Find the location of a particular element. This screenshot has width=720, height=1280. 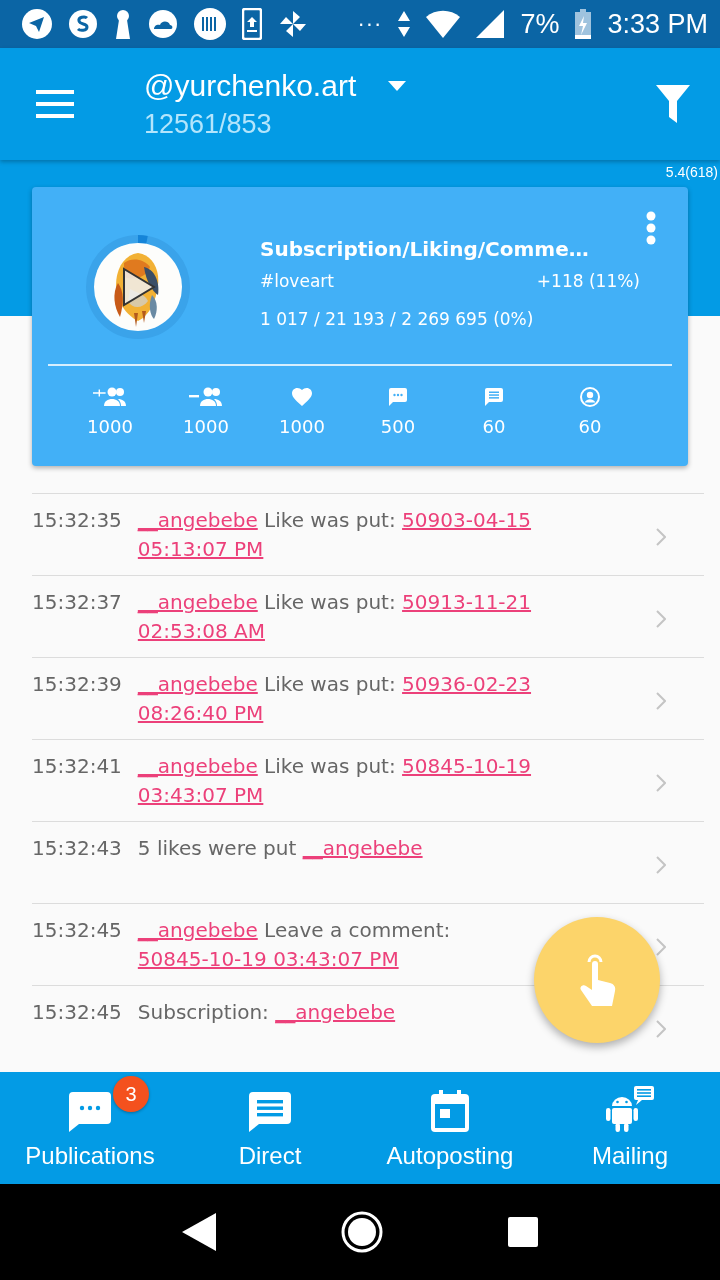

date-link: 50903-04-15 is located at coordinates (467, 520).